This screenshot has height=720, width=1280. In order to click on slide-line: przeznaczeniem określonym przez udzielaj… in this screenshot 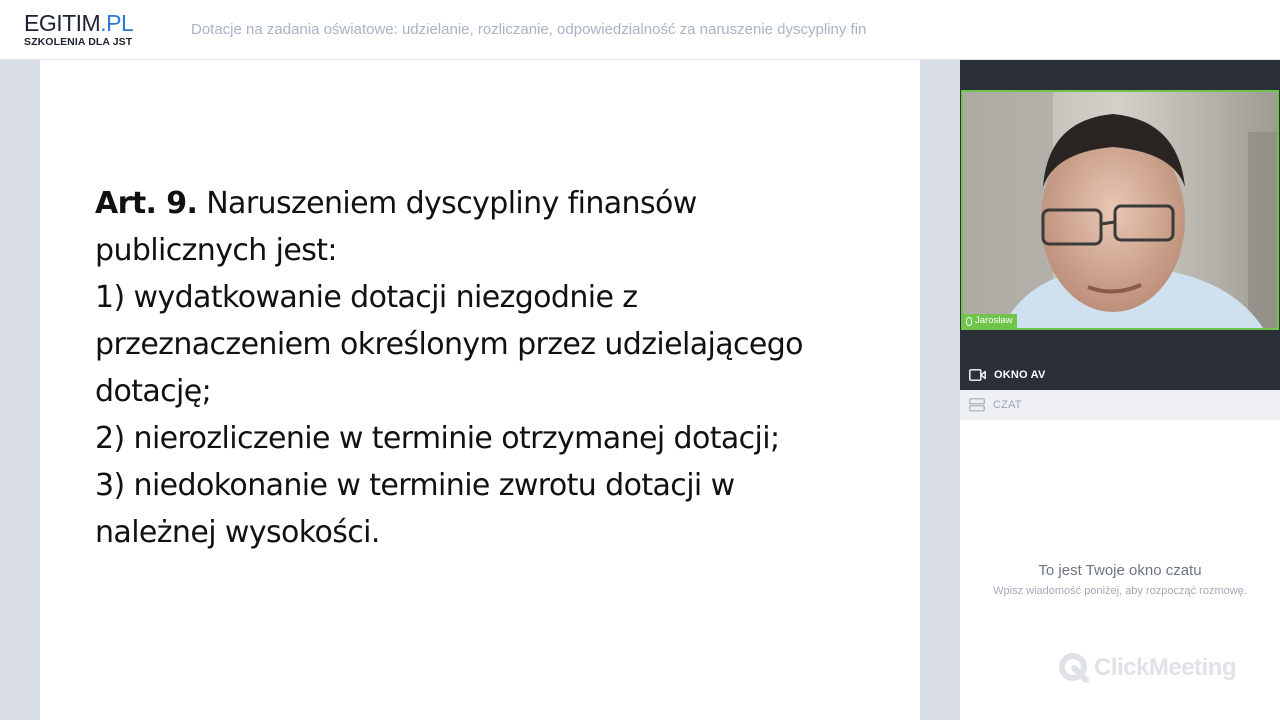, I will do `click(449, 344)`.